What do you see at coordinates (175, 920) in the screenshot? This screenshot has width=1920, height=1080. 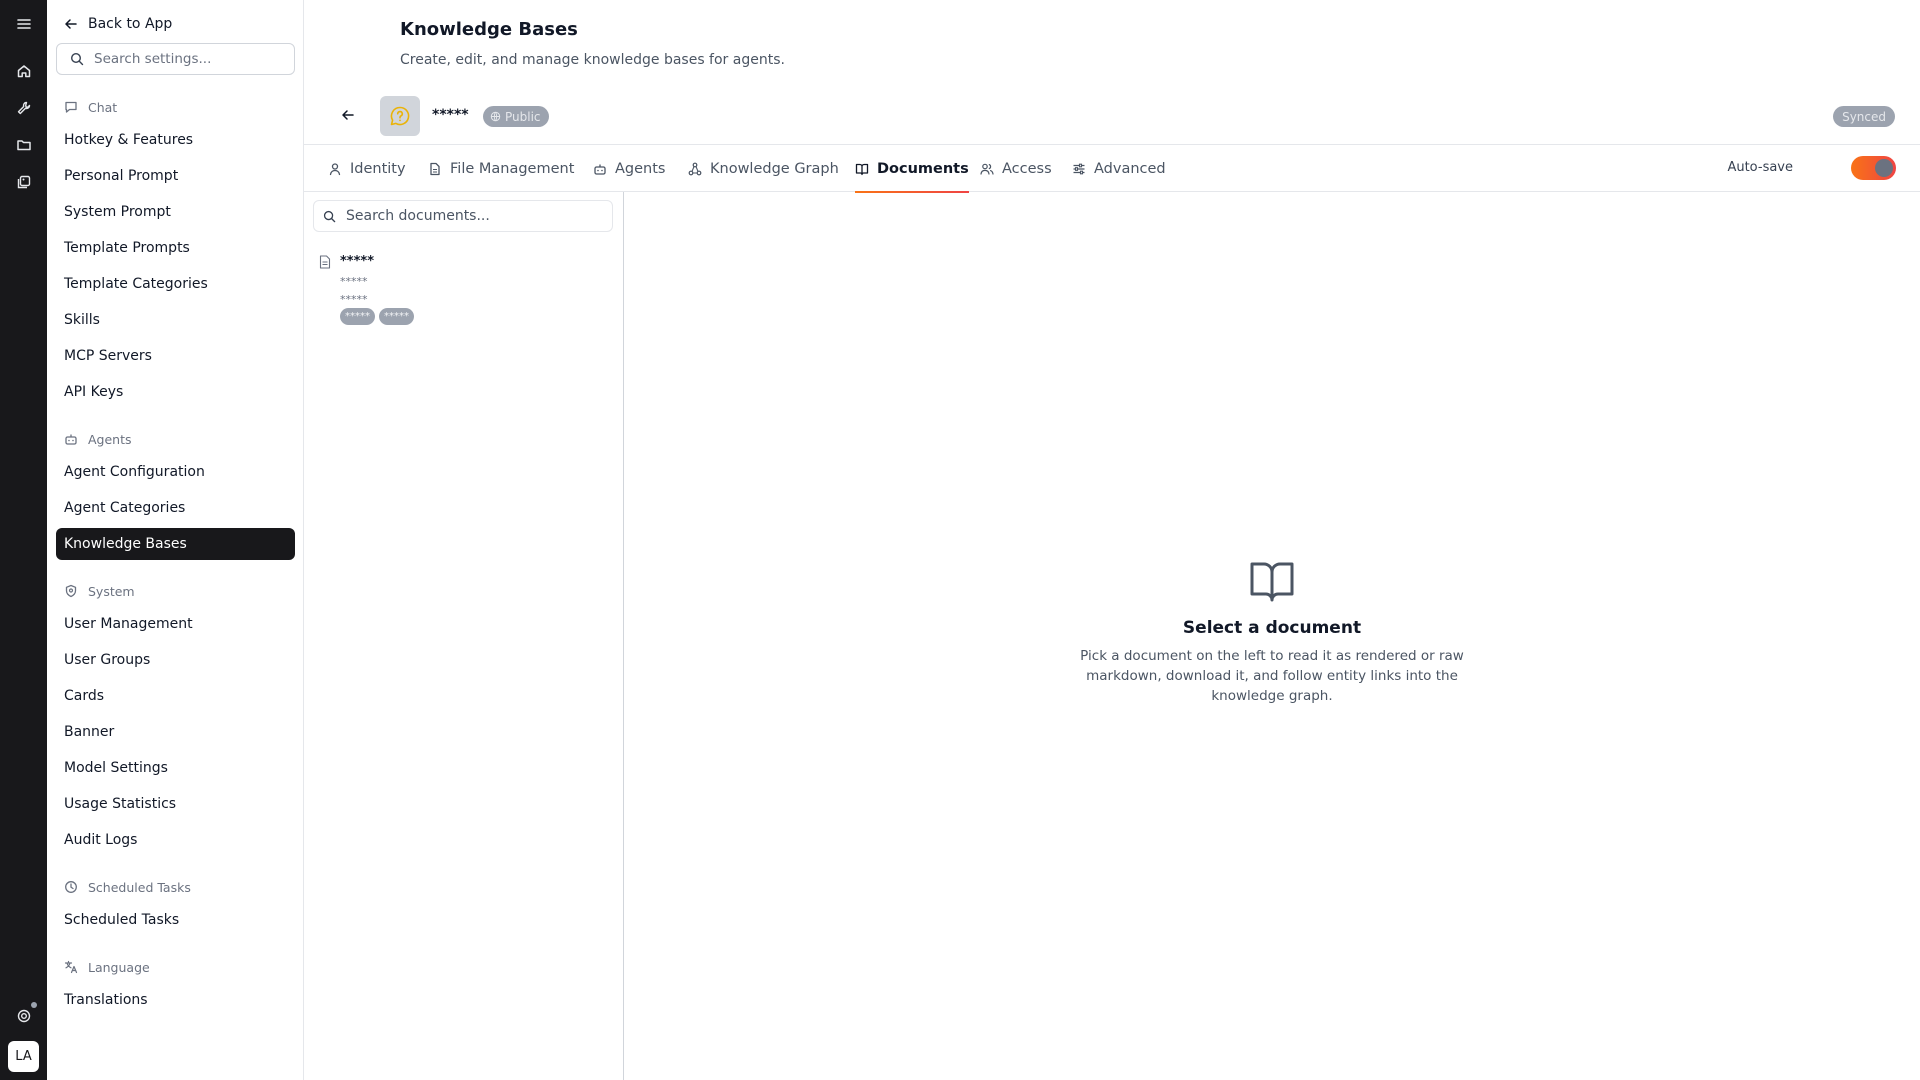 I see `nav-scheduled-tasks: Scheduled Tasks` at bounding box center [175, 920].